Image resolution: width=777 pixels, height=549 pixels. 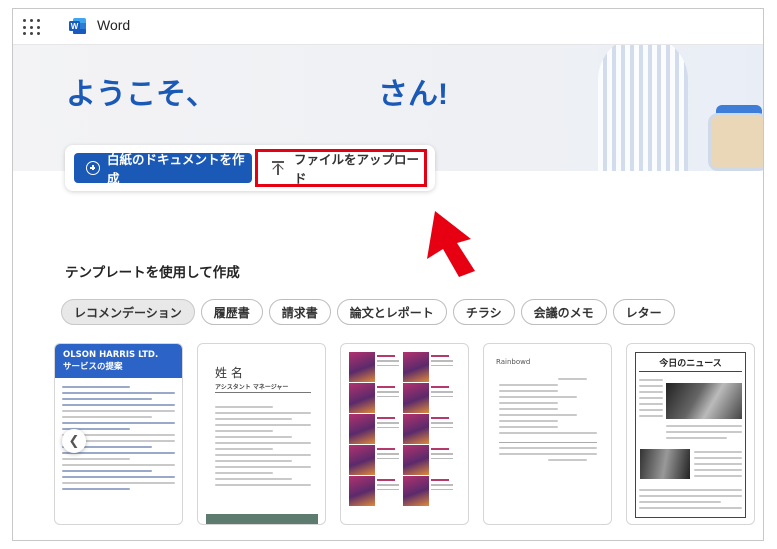 I want to click on greeting-suffix: さん!, so click(x=413, y=94).